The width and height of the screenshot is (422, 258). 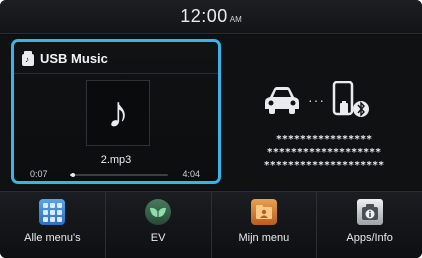 I want to click on menu-item-ev: EV, so click(x=159, y=225).